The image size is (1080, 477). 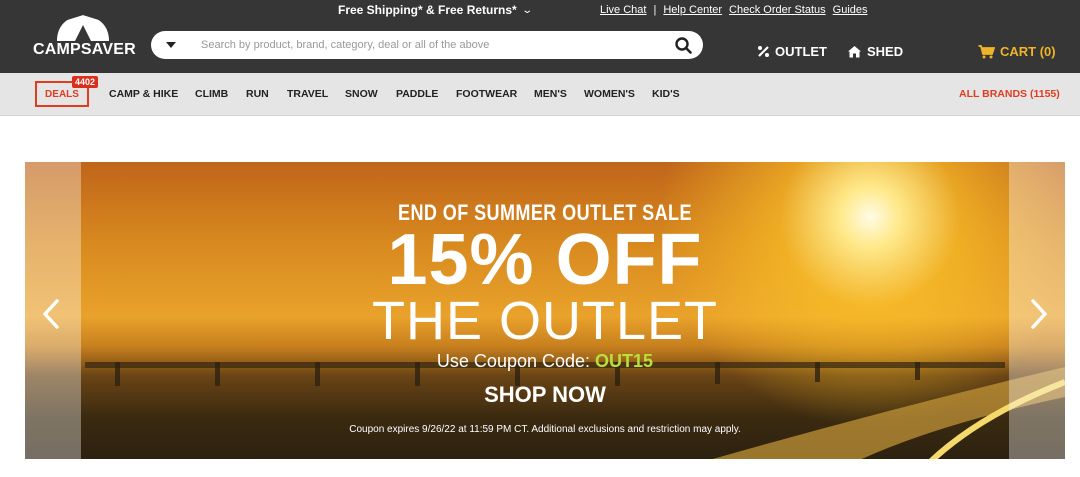 What do you see at coordinates (417, 94) in the screenshot?
I see `nav-item-paddle: PADDLE` at bounding box center [417, 94].